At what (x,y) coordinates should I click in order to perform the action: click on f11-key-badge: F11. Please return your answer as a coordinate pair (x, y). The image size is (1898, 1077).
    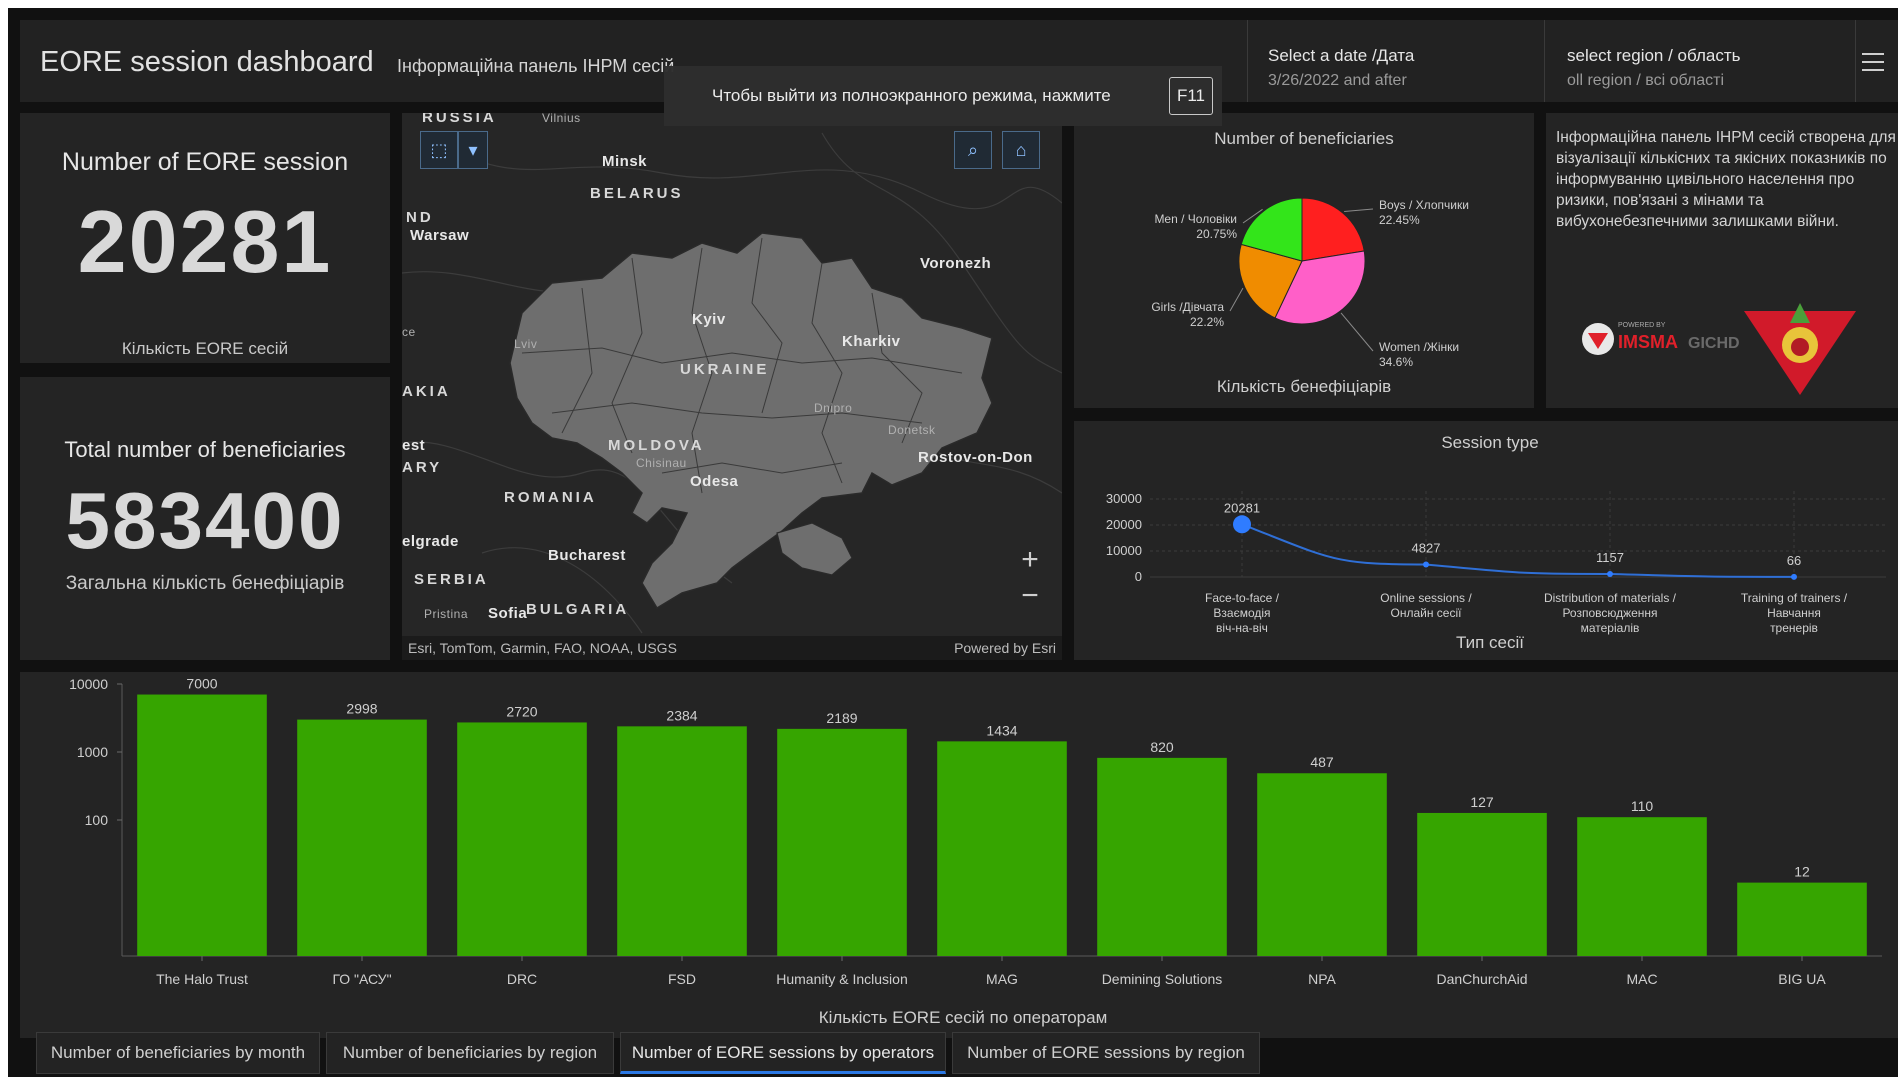
    Looking at the image, I should click on (1191, 96).